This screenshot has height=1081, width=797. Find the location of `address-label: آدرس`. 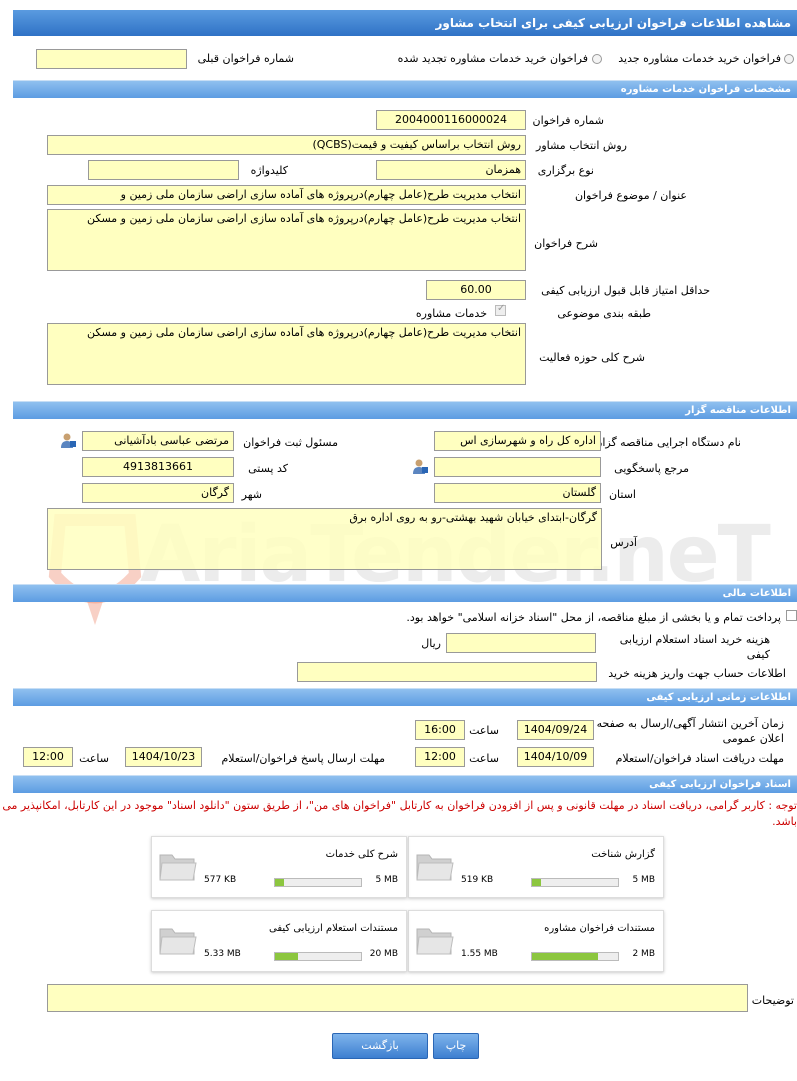

address-label: آدرس is located at coordinates (623, 542).